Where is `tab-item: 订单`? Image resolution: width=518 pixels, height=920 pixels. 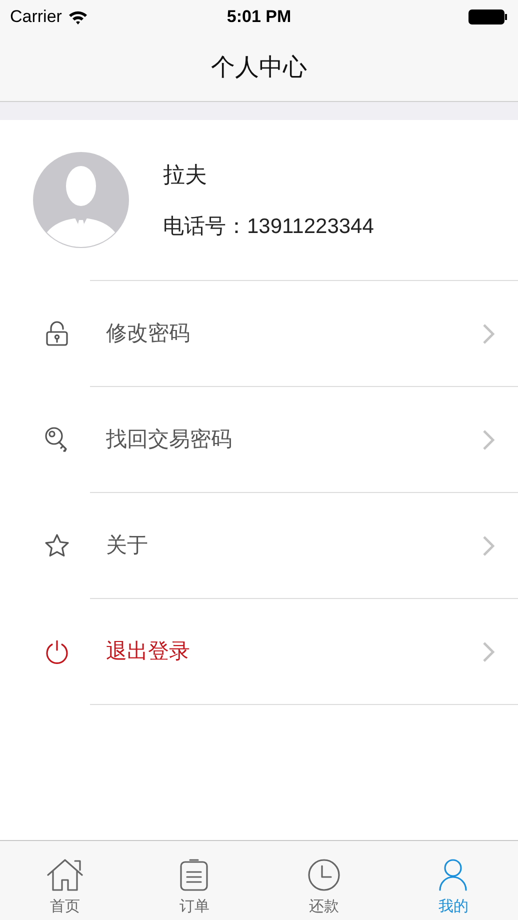 tab-item: 订单 is located at coordinates (194, 880).